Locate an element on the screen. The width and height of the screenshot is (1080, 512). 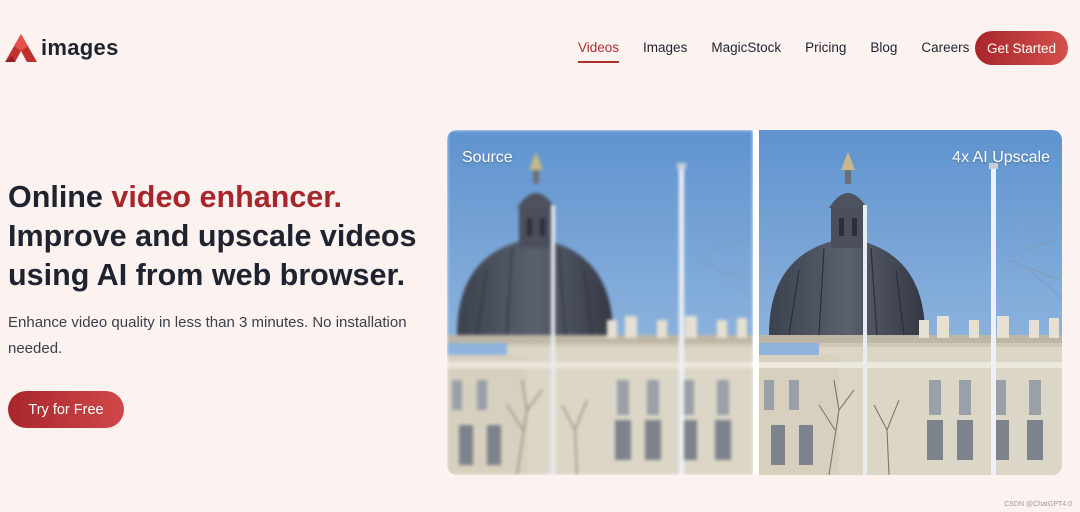
source-label: Source is located at coordinates (487, 157).